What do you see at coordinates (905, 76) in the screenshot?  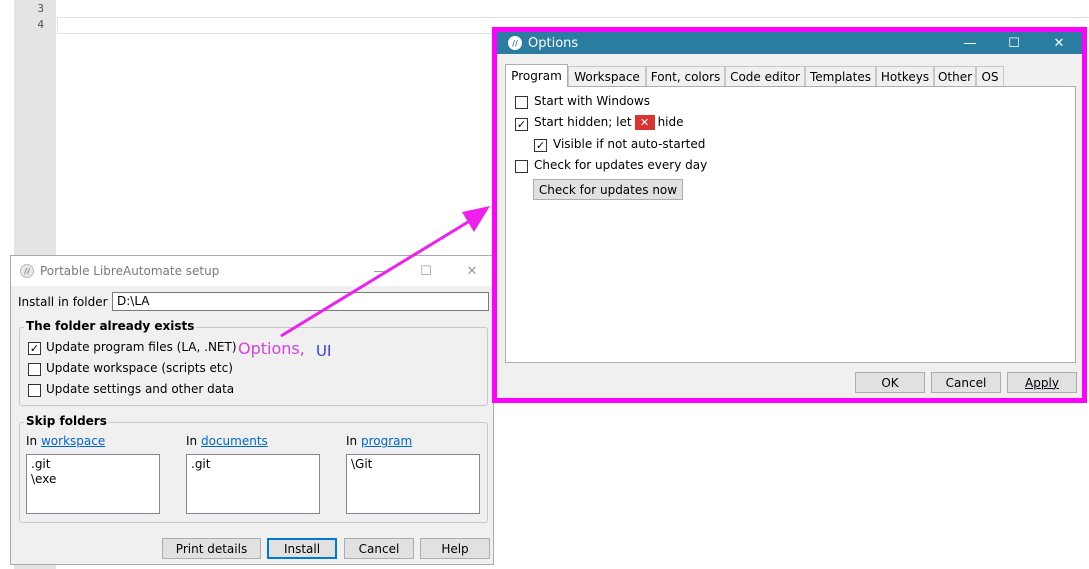 I see `tab-hotkeys: Hotkeys` at bounding box center [905, 76].